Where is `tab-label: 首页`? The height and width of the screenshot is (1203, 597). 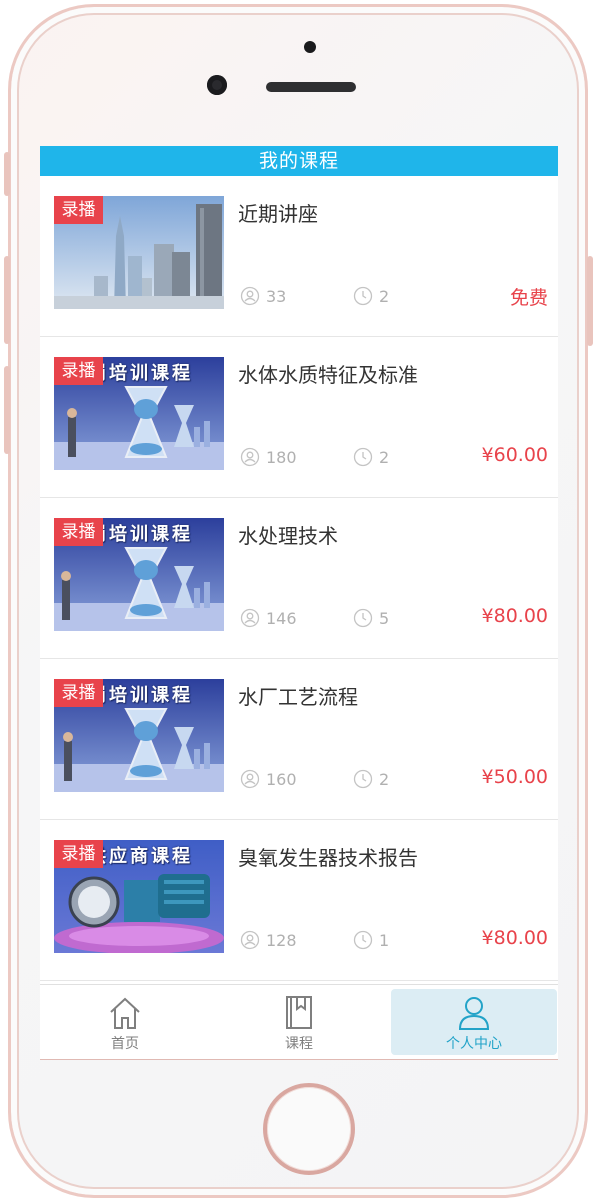
tab-label: 首页 is located at coordinates (125, 1044).